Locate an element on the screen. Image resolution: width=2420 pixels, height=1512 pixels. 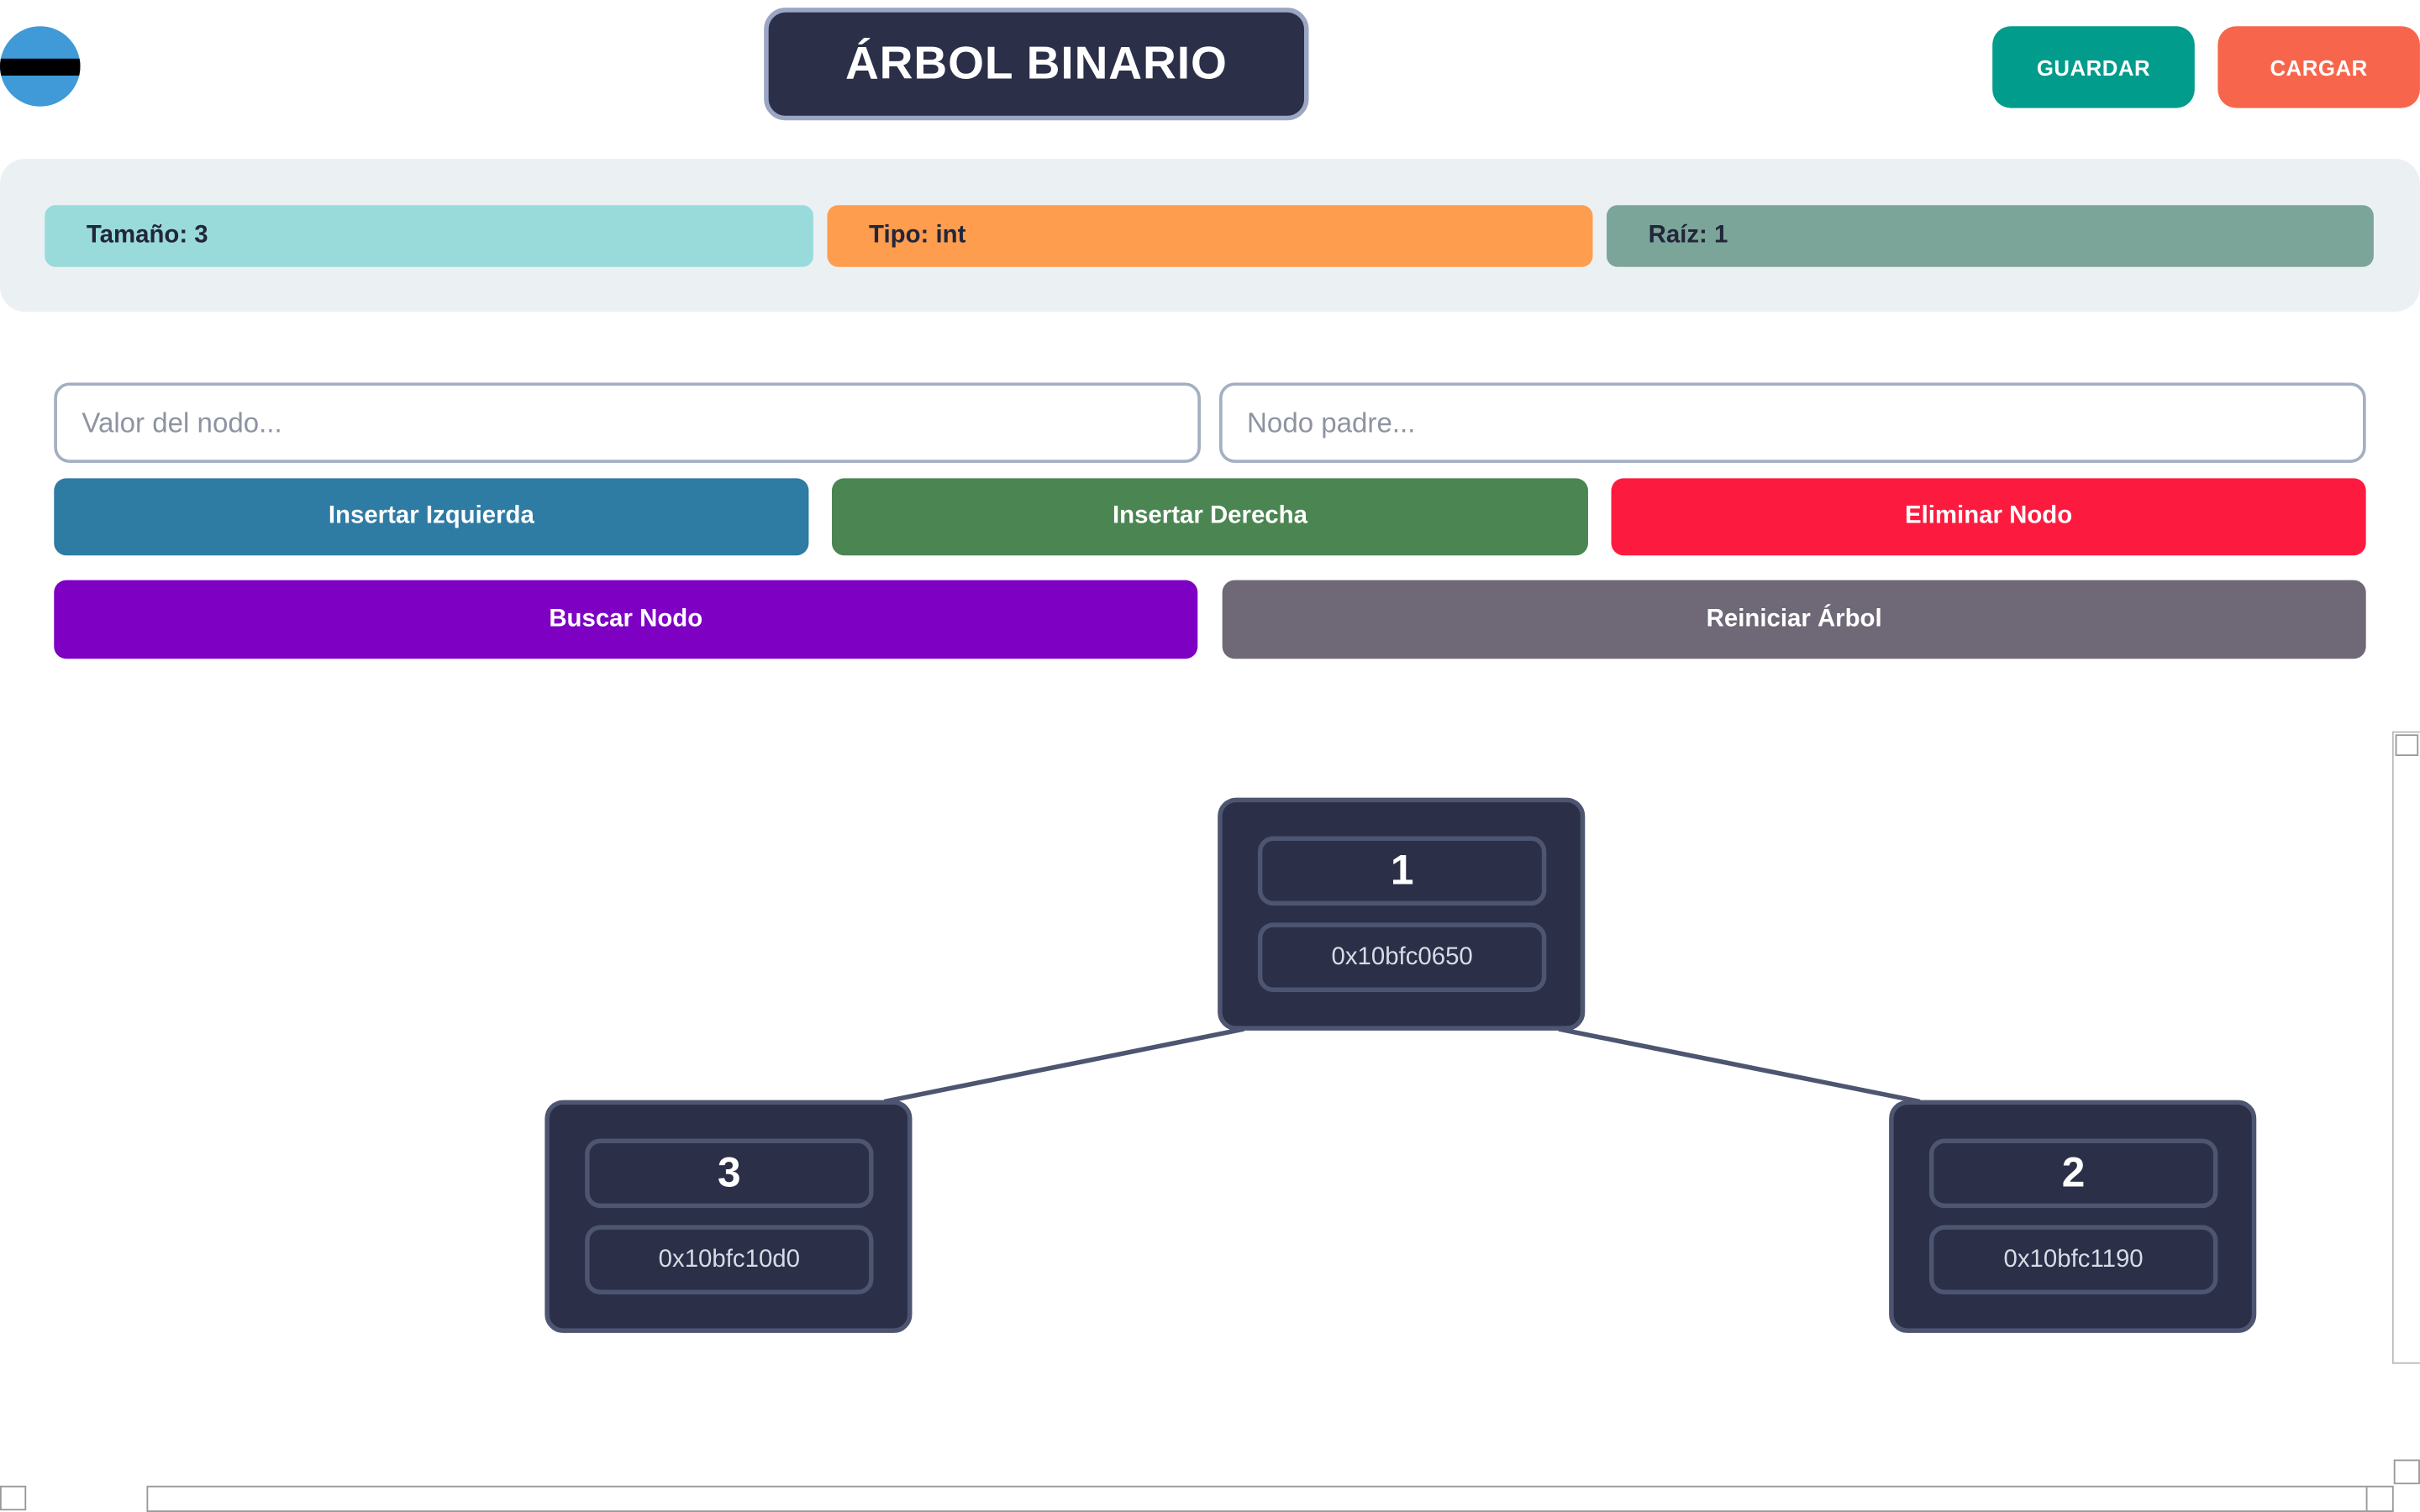
size-badge: Tamaño: 3 is located at coordinates (429, 236).